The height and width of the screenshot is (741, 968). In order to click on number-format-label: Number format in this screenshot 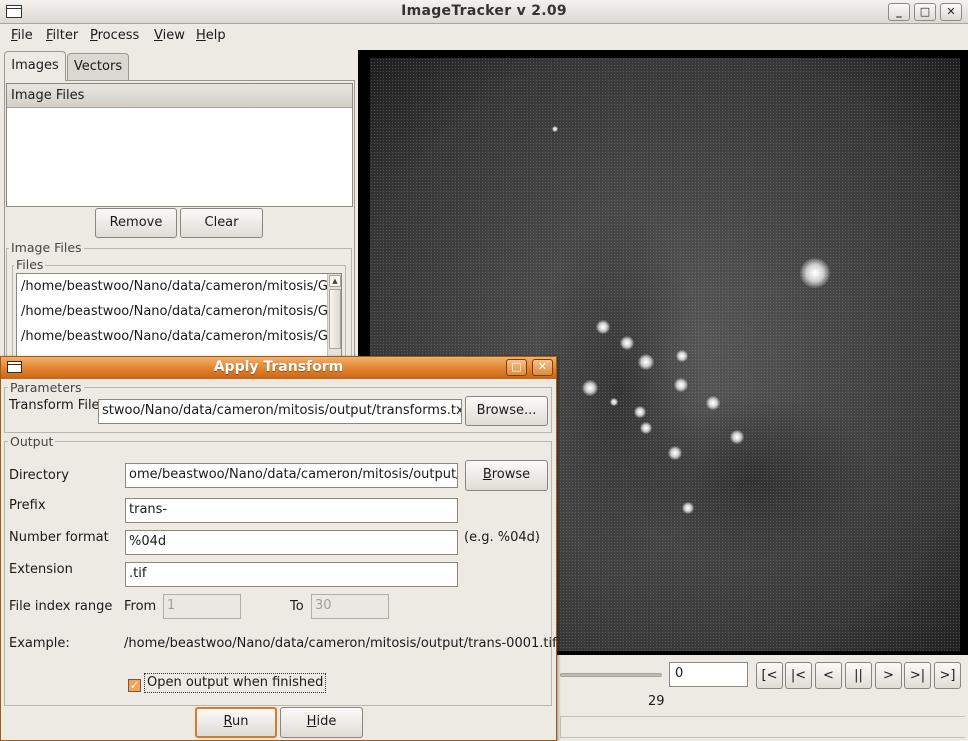, I will do `click(59, 537)`.